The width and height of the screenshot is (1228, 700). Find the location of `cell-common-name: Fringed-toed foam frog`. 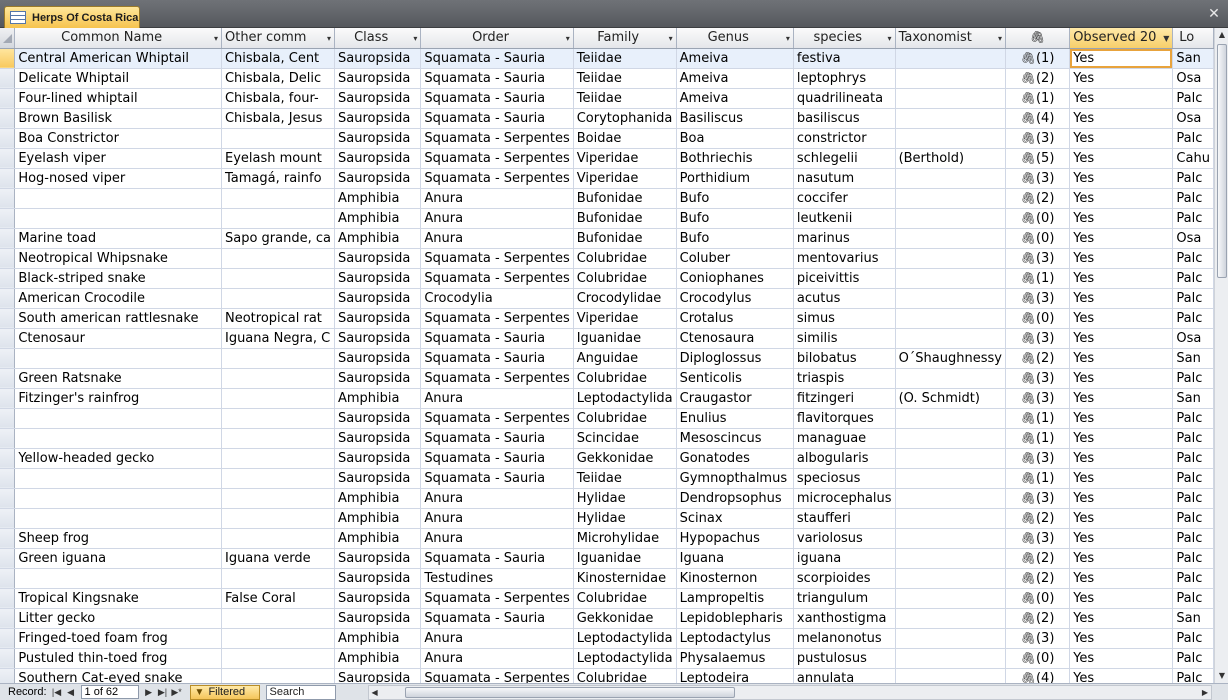

cell-common-name: Fringed-toed foam frog is located at coordinates (118, 638).